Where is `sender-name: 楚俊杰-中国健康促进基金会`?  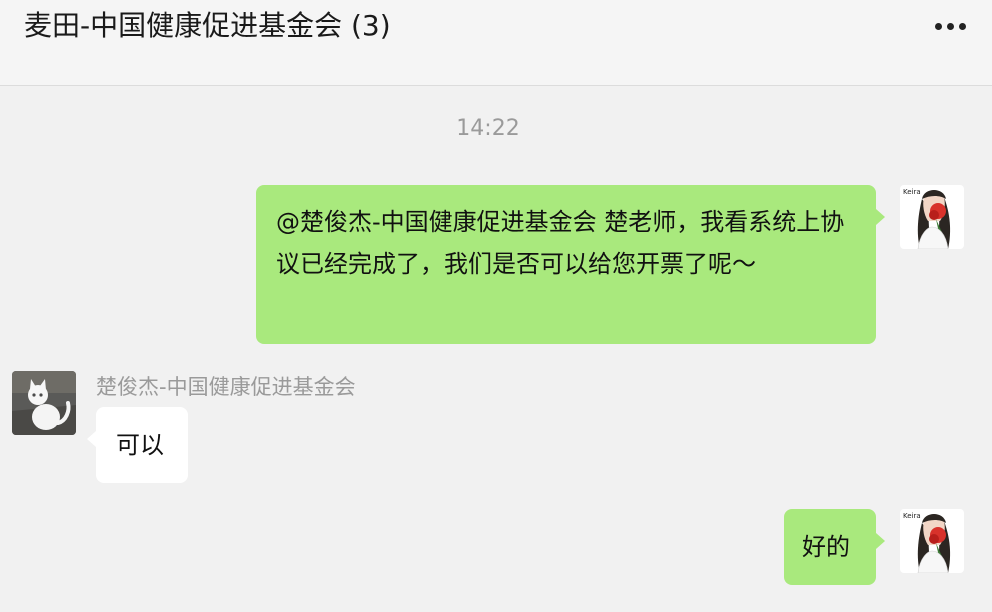
sender-name: 楚俊杰-中国健康促进基金会 is located at coordinates (226, 387).